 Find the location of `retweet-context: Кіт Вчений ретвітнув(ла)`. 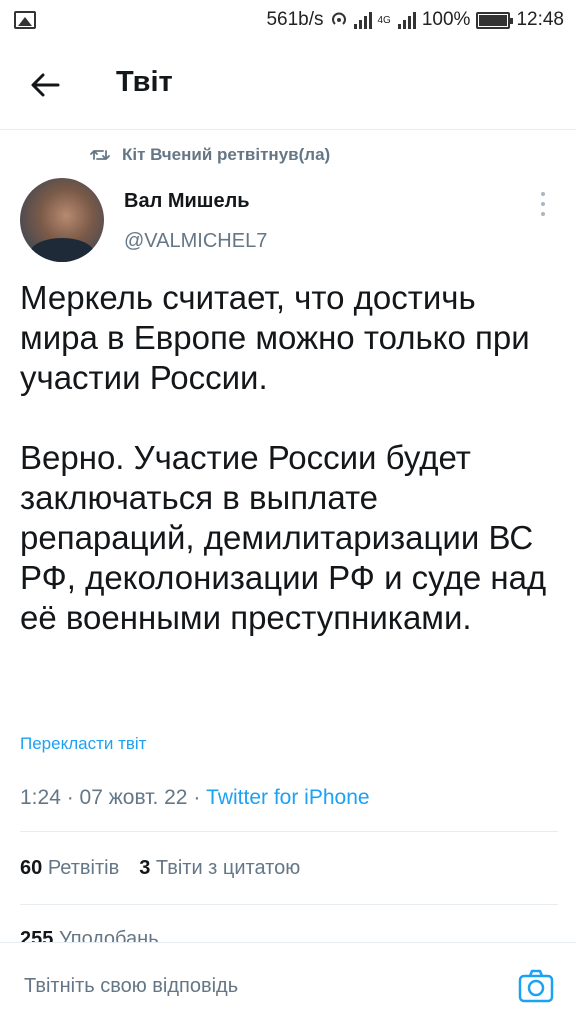

retweet-context: Кіт Вчений ретвітнув(ла) is located at coordinates (210, 155).